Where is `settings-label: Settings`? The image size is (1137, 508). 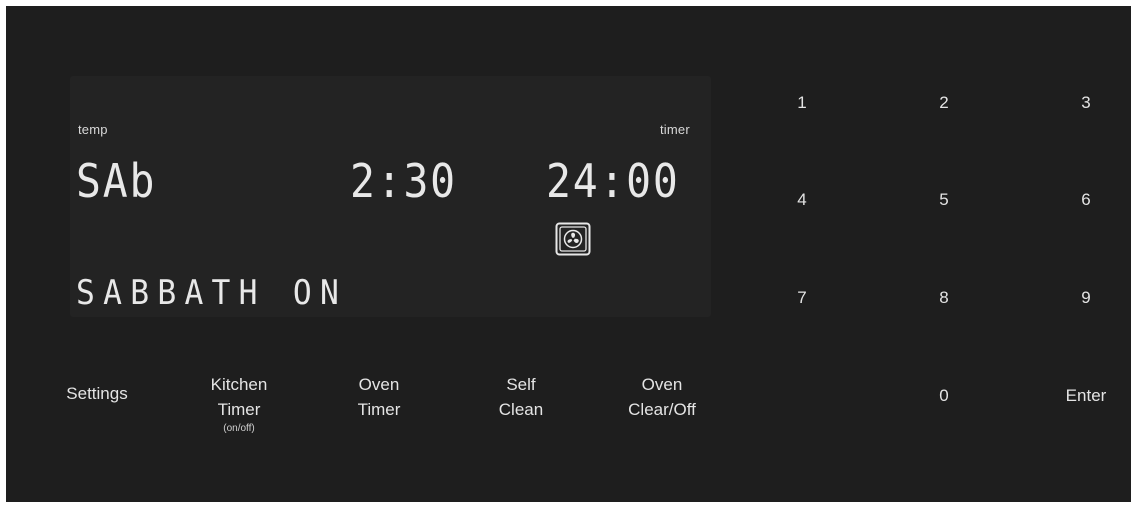 settings-label: Settings is located at coordinates (97, 393).